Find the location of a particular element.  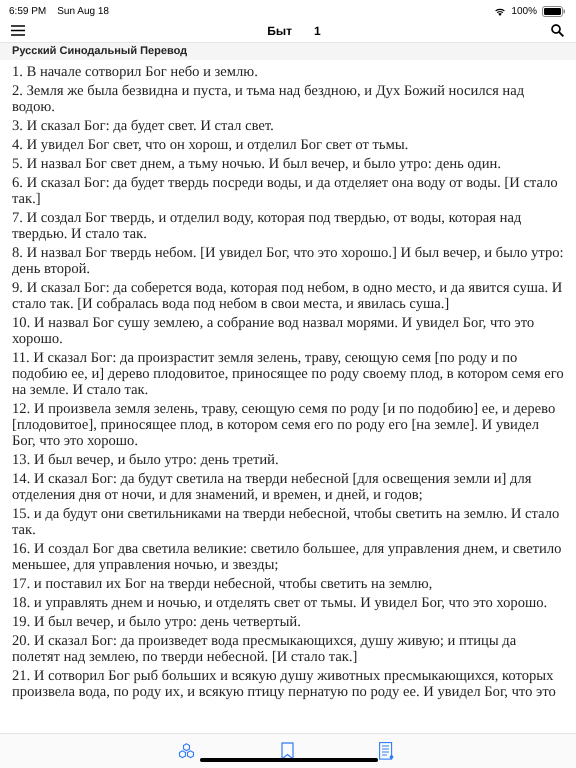

verse-text: 17. и поставил их Бог на тверди небесной, чтобы светить на землю, is located at coordinates (223, 584).